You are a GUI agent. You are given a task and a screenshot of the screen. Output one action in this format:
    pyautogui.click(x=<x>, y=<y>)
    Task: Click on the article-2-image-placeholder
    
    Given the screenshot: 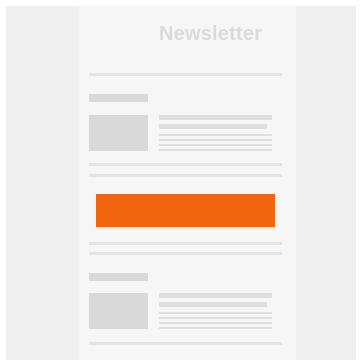 What is the action you would take?
    pyautogui.click(x=118, y=311)
    